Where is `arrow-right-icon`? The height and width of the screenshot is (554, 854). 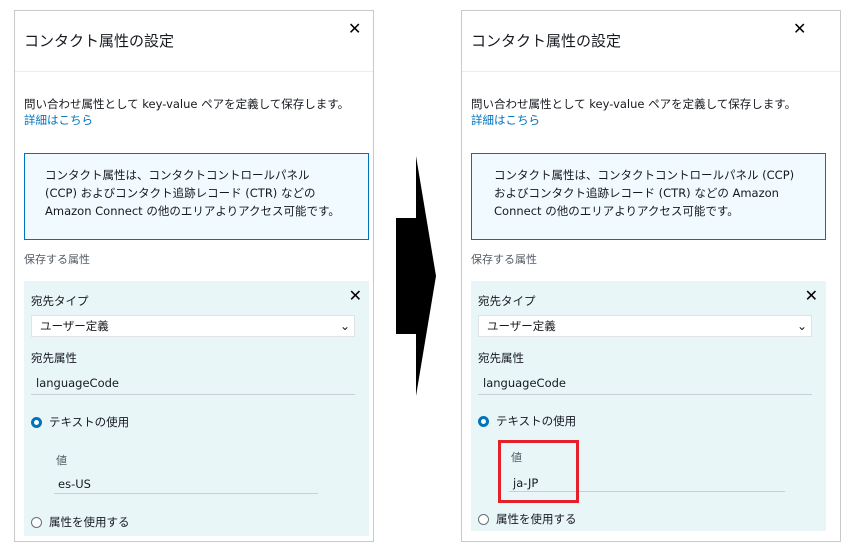
arrow-right-icon is located at coordinates (416, 276).